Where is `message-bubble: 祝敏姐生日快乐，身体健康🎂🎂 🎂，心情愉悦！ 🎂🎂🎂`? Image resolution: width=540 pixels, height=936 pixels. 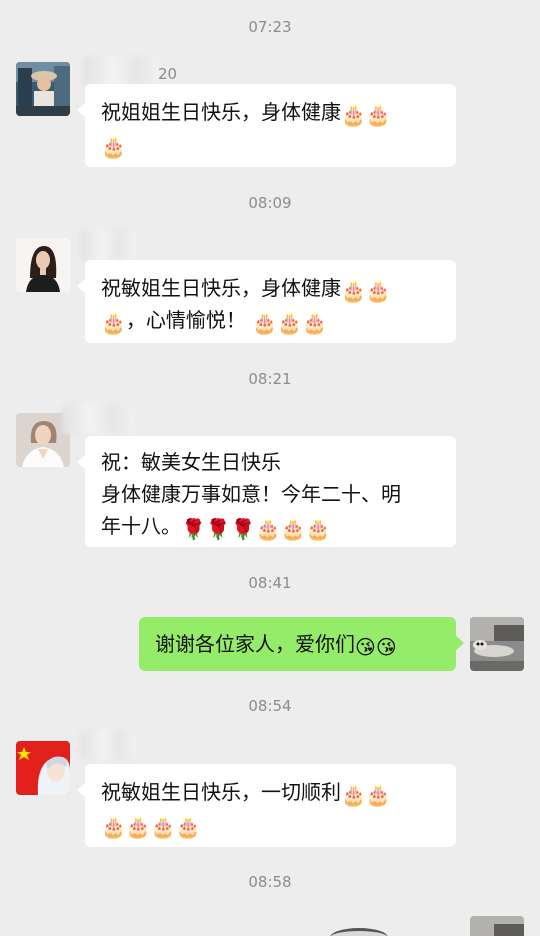
message-bubble: 祝敏姐生日快乐，身体健康🎂🎂 🎂，心情愉悦！ 🎂🎂🎂 is located at coordinates (266, 301).